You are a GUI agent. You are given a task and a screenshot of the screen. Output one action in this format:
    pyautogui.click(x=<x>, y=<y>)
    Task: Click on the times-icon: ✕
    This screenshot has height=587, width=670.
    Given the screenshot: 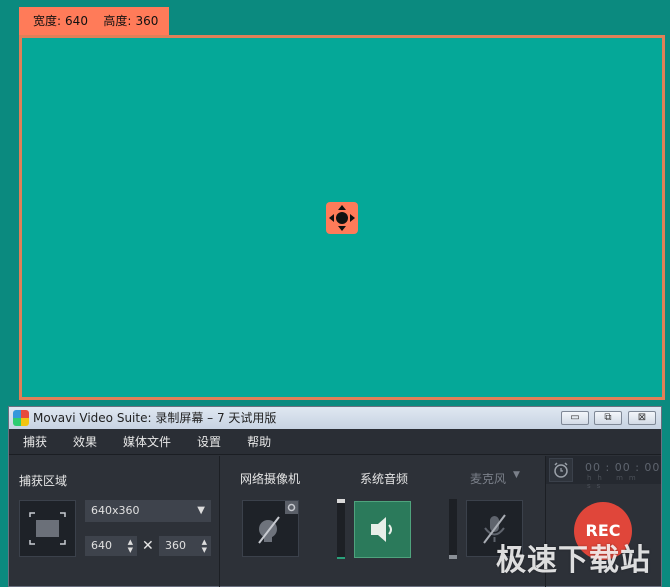 What is the action you would take?
    pyautogui.click(x=148, y=546)
    